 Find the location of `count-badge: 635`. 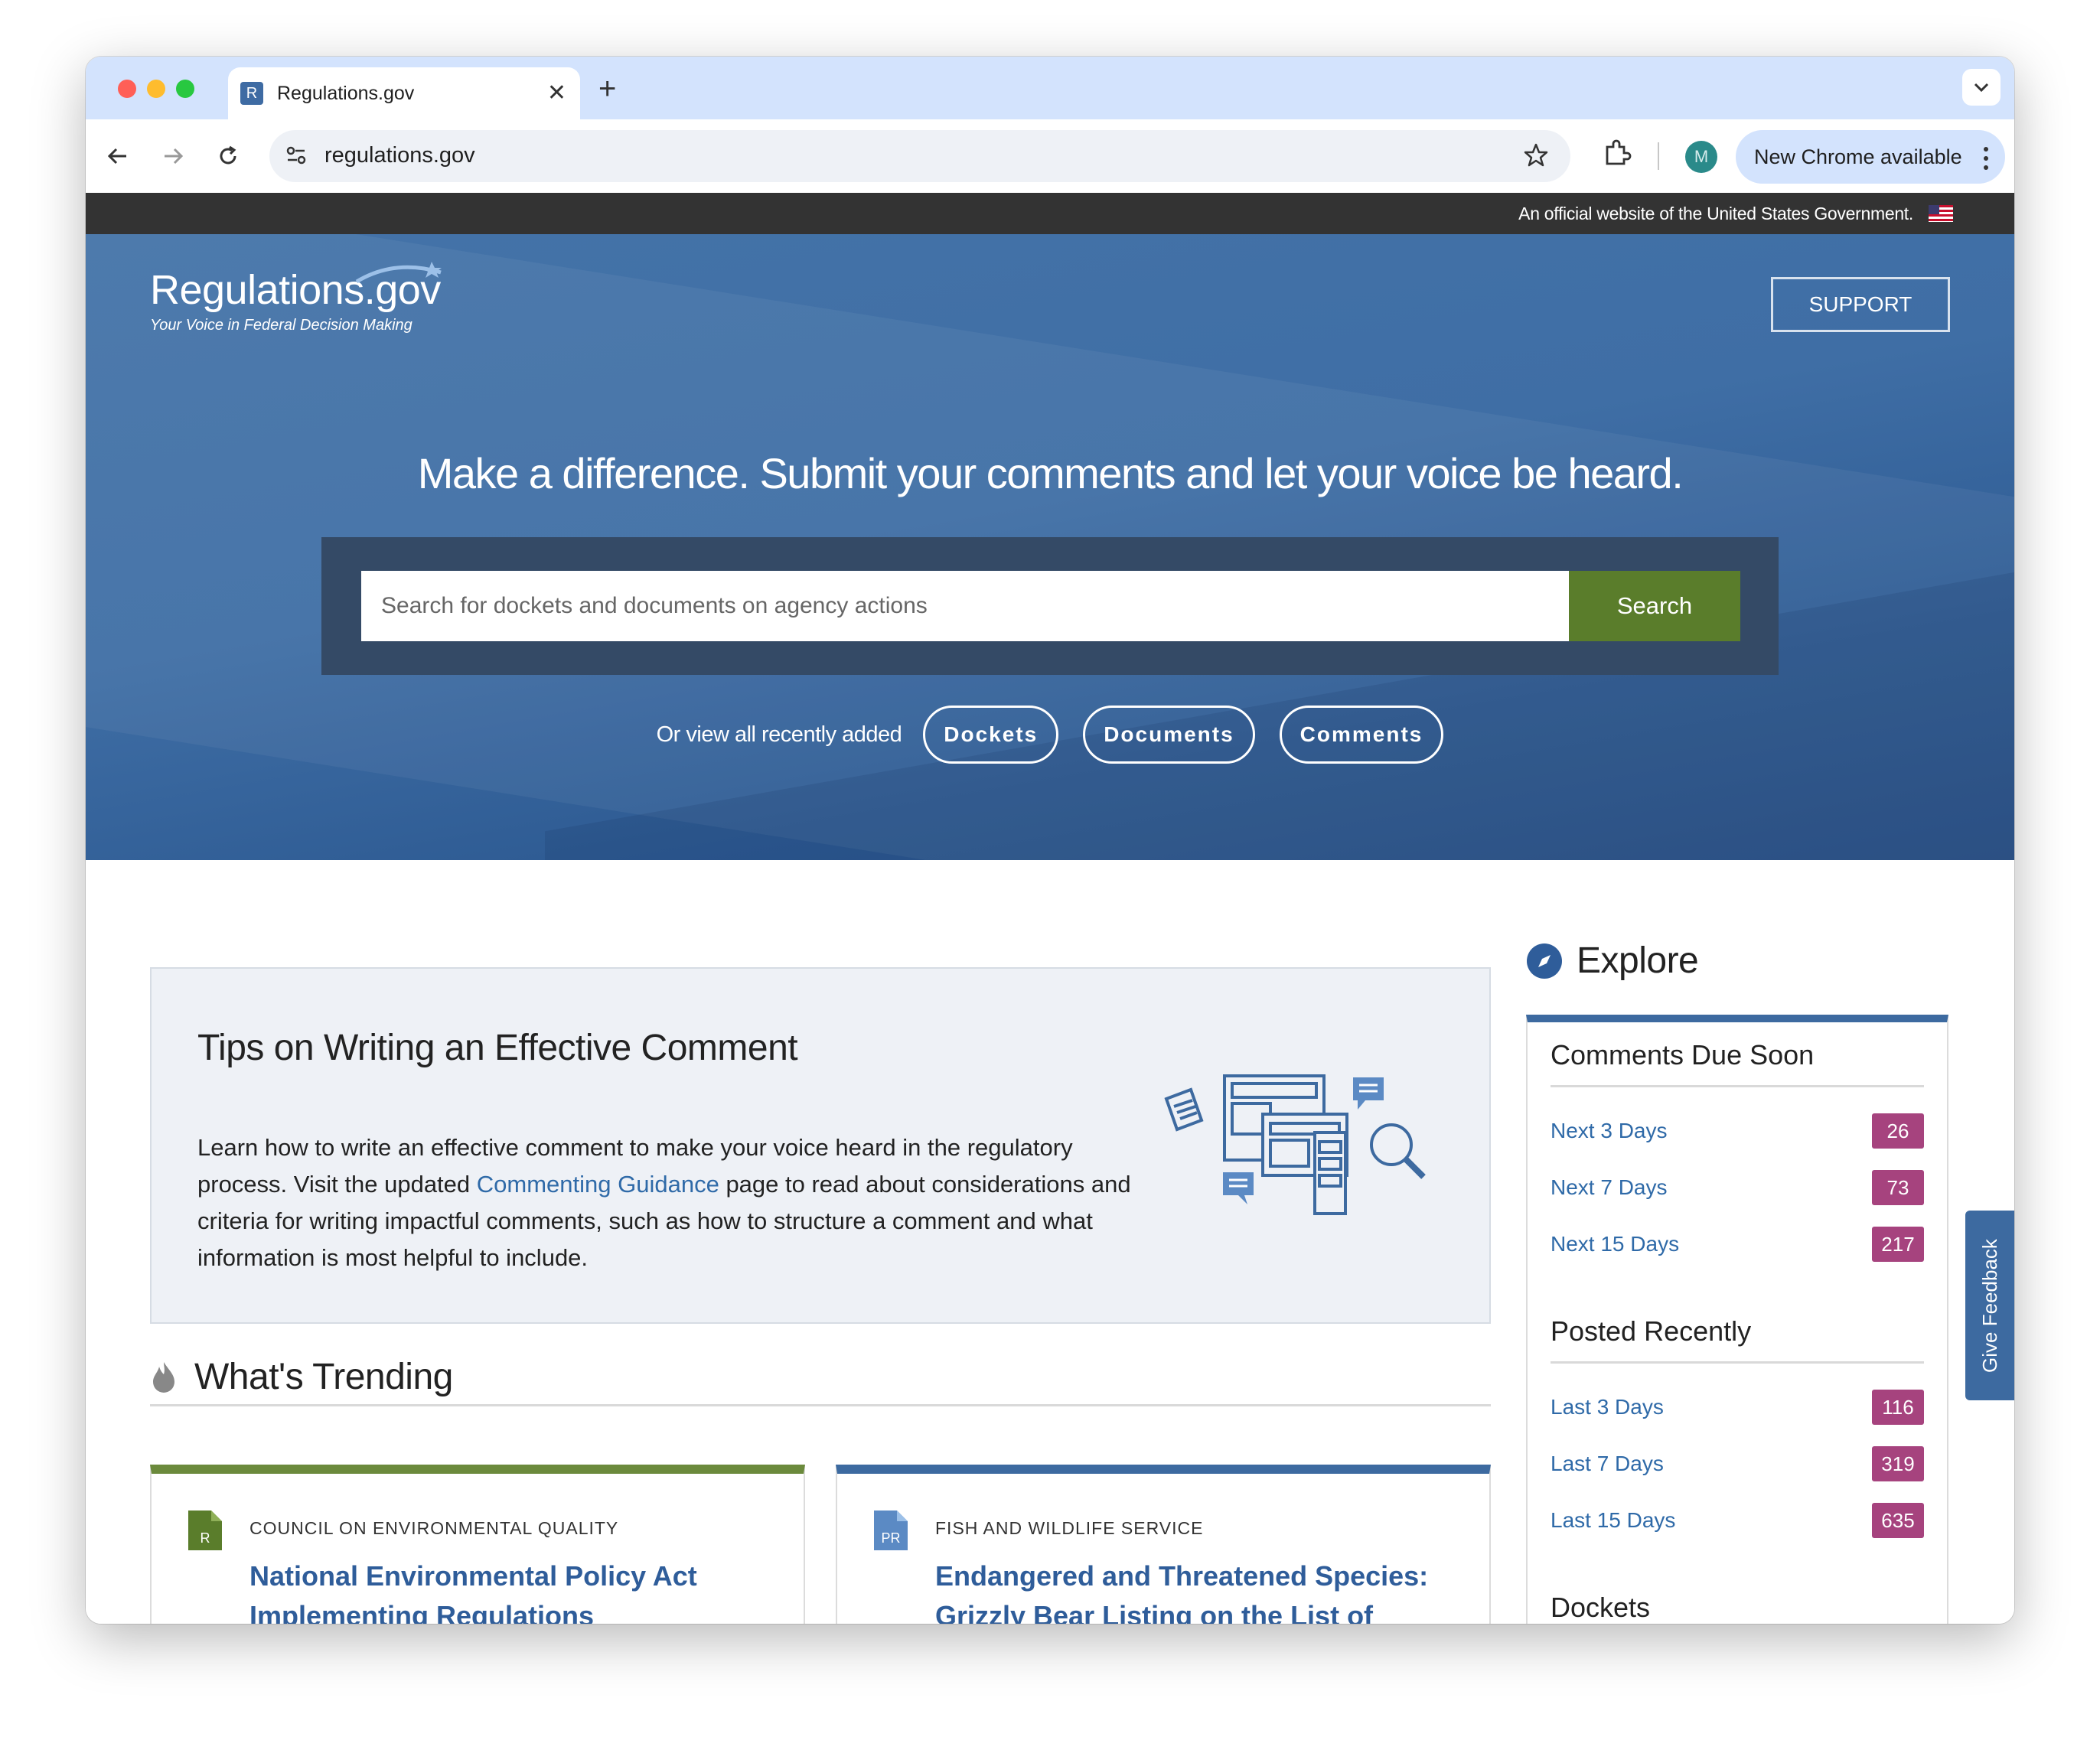

count-badge: 635 is located at coordinates (1898, 1521).